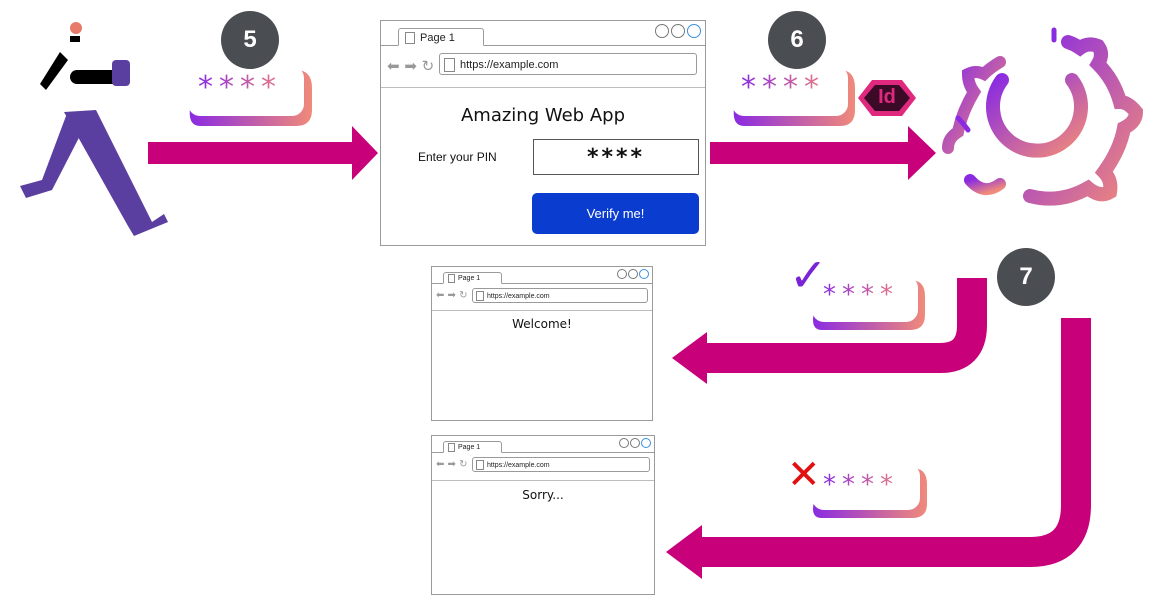  What do you see at coordinates (542, 115) in the screenshot?
I see `app-title: Amazing Web App` at bounding box center [542, 115].